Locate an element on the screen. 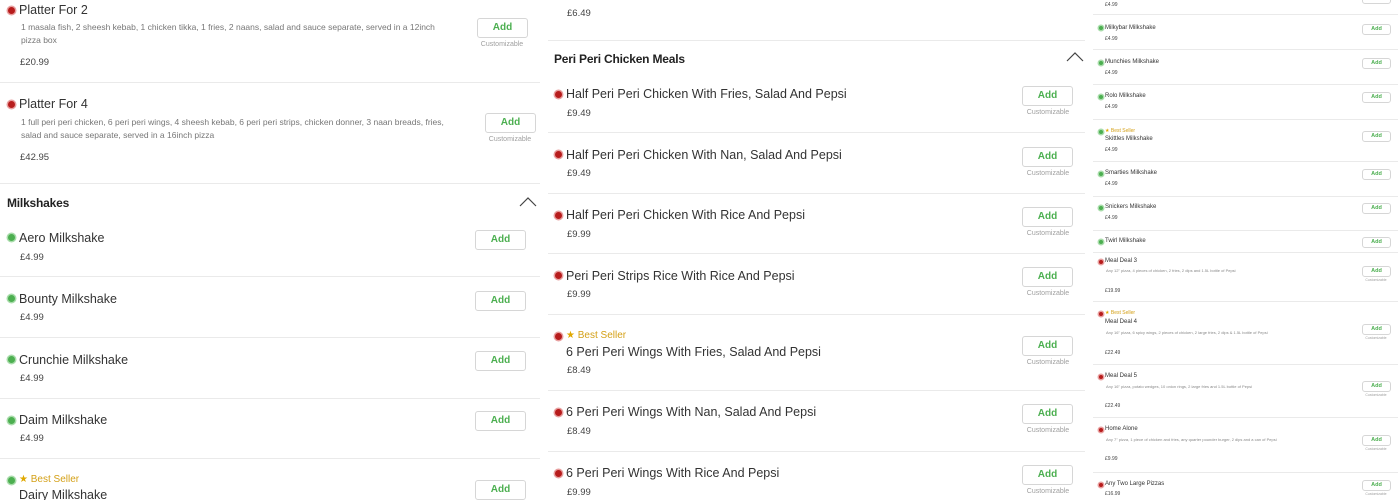 The width and height of the screenshot is (1400, 500). section-header-peri-peri-chicken-meals: Peri Peri Chicken Meals is located at coordinates (816, 58).